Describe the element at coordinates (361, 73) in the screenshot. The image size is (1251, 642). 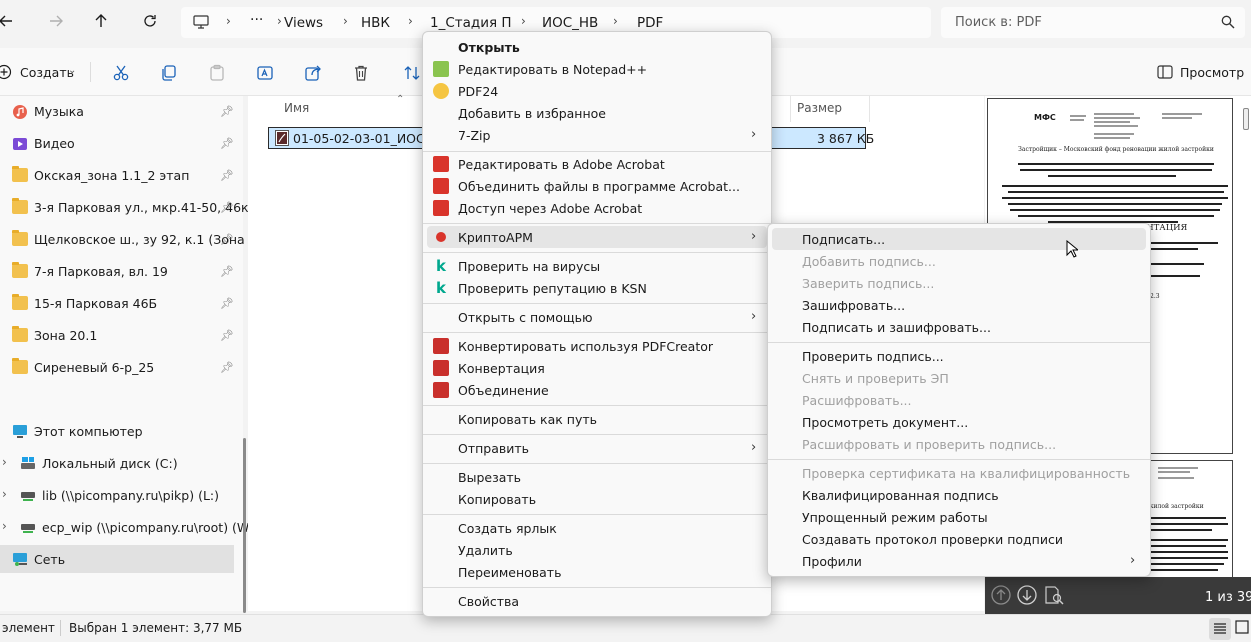
I see `delete-icon` at that location.